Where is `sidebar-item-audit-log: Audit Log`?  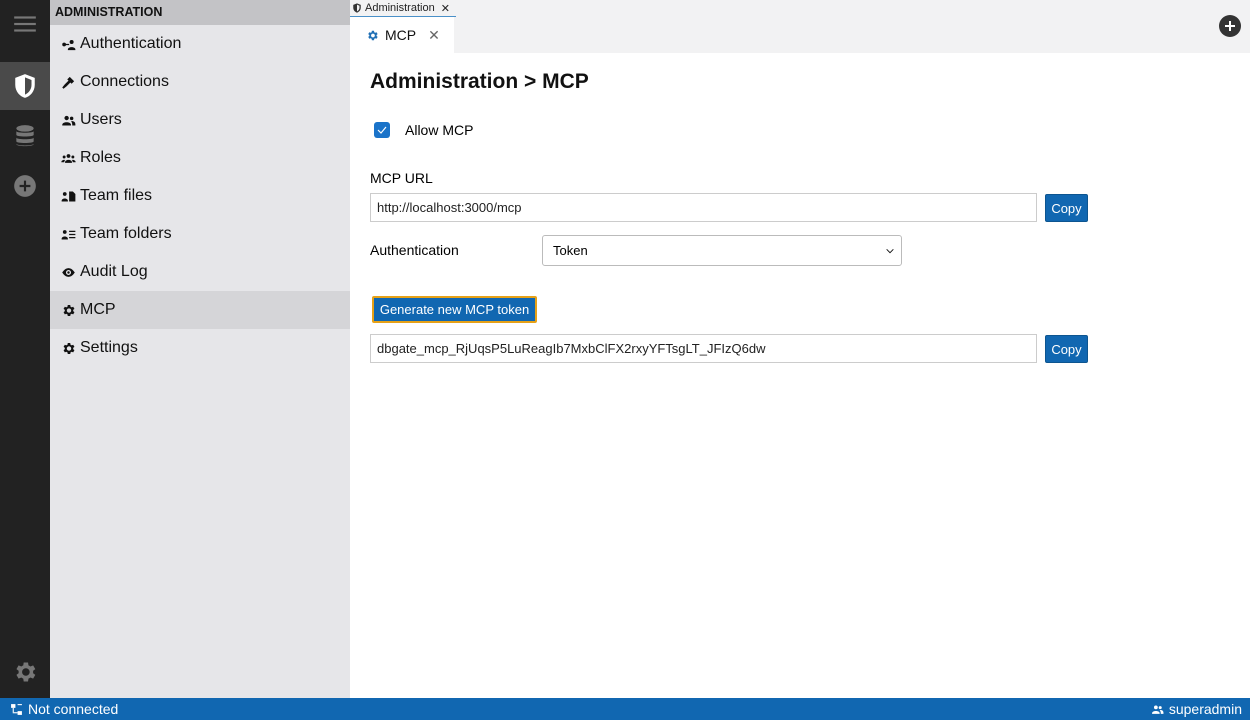 sidebar-item-audit-log: Audit Log is located at coordinates (200, 272).